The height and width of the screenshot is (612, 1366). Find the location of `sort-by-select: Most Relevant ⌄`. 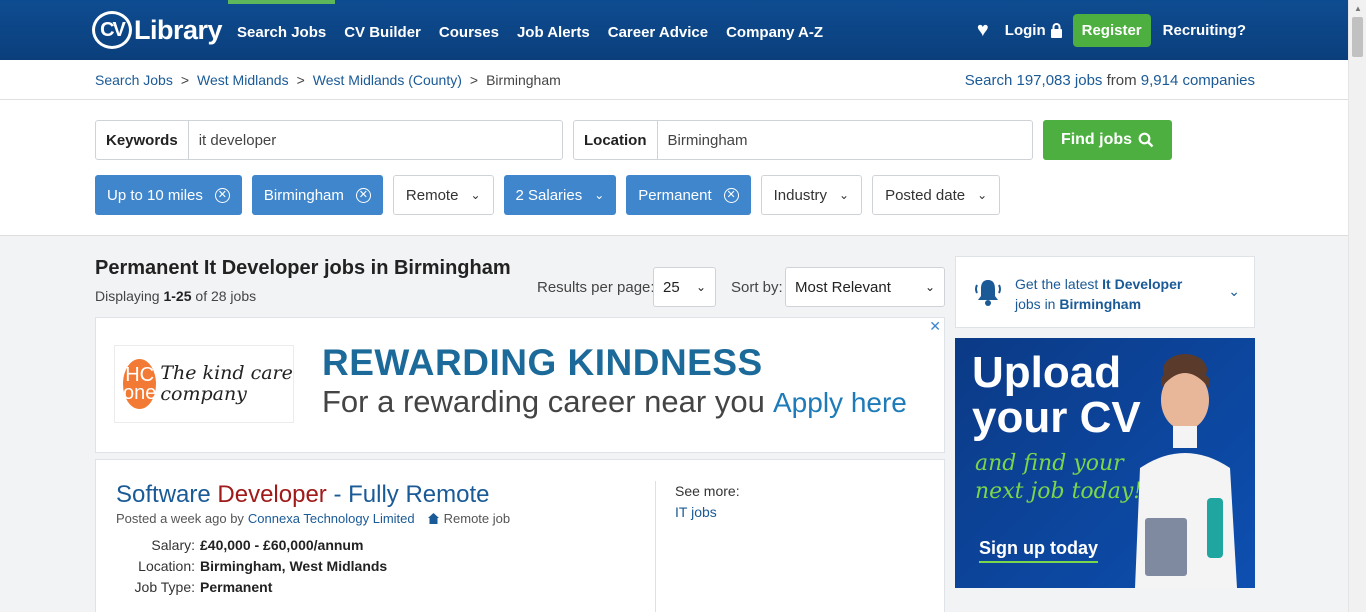

sort-by-select: Most Relevant ⌄ is located at coordinates (865, 287).